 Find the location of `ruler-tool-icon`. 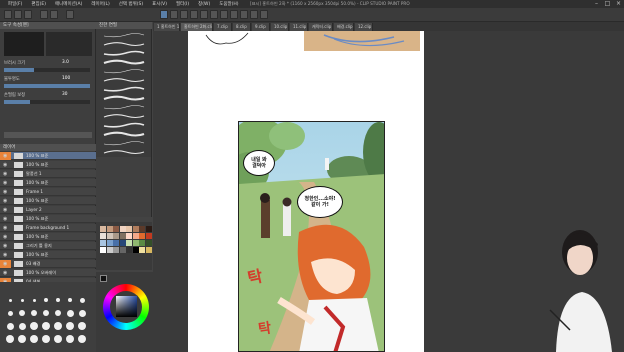

ruler-tool-icon is located at coordinates (264, 14).